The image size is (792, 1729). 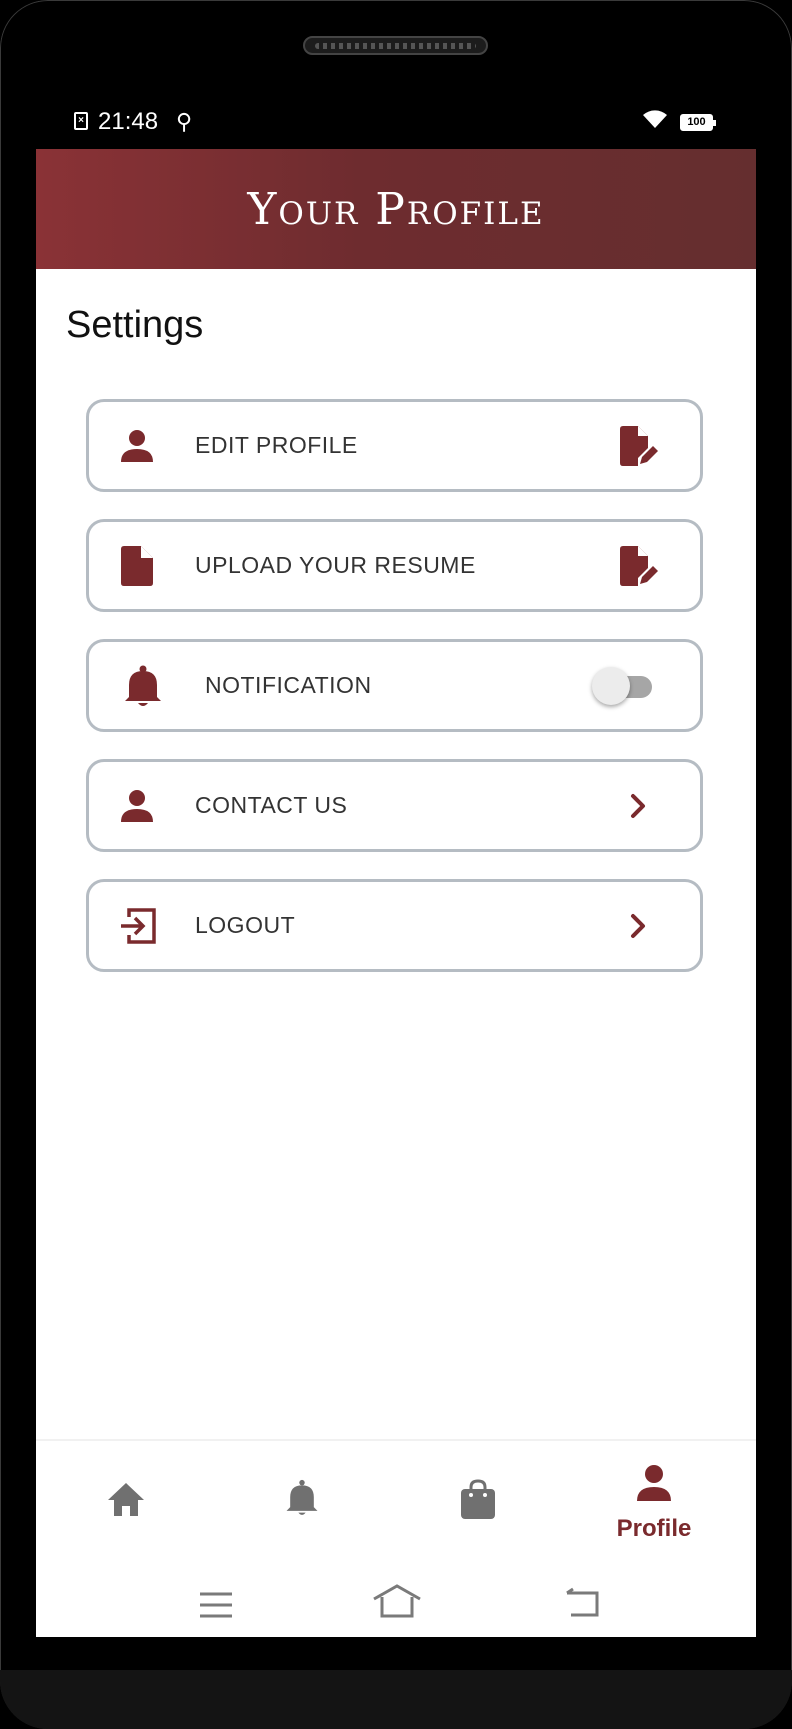 I want to click on shopping-bag-icon, so click(x=478, y=1499).